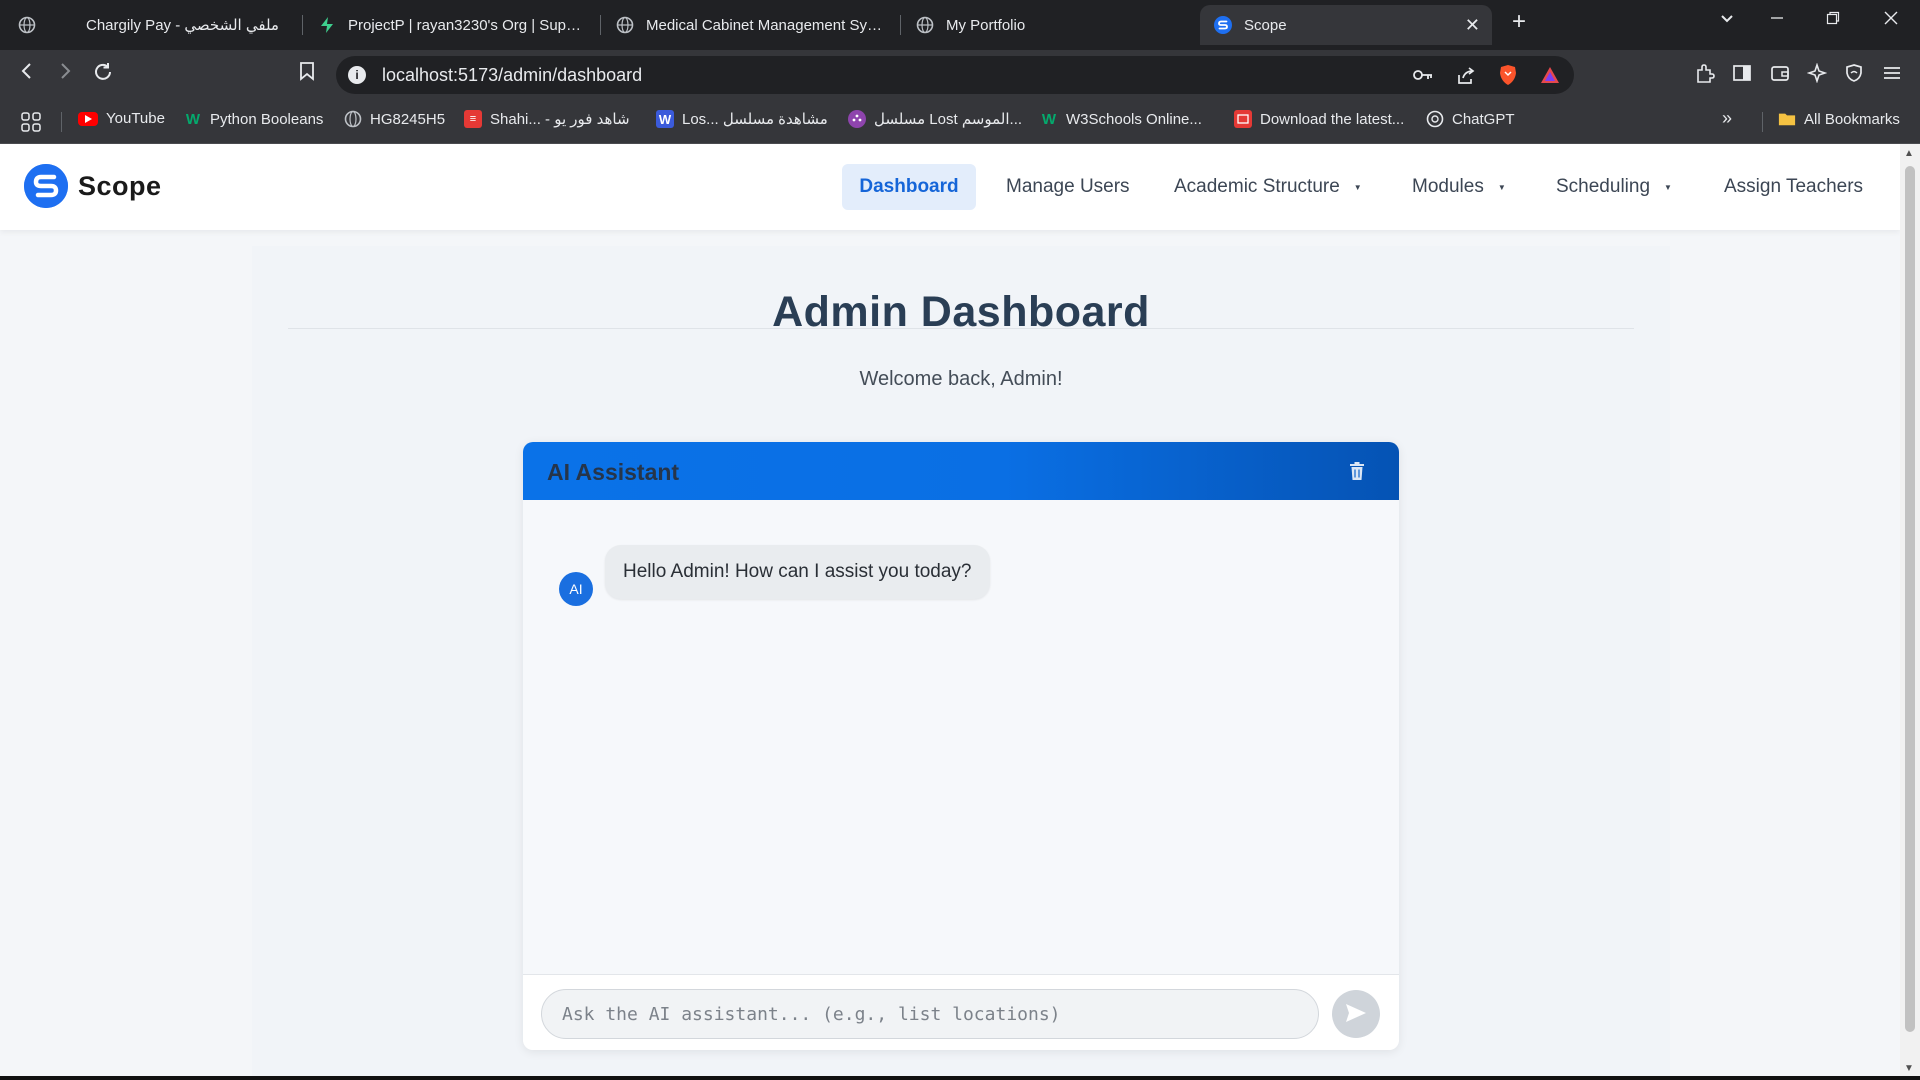 This screenshot has height=1080, width=1920. I want to click on extensions-icon, so click(1705, 77).